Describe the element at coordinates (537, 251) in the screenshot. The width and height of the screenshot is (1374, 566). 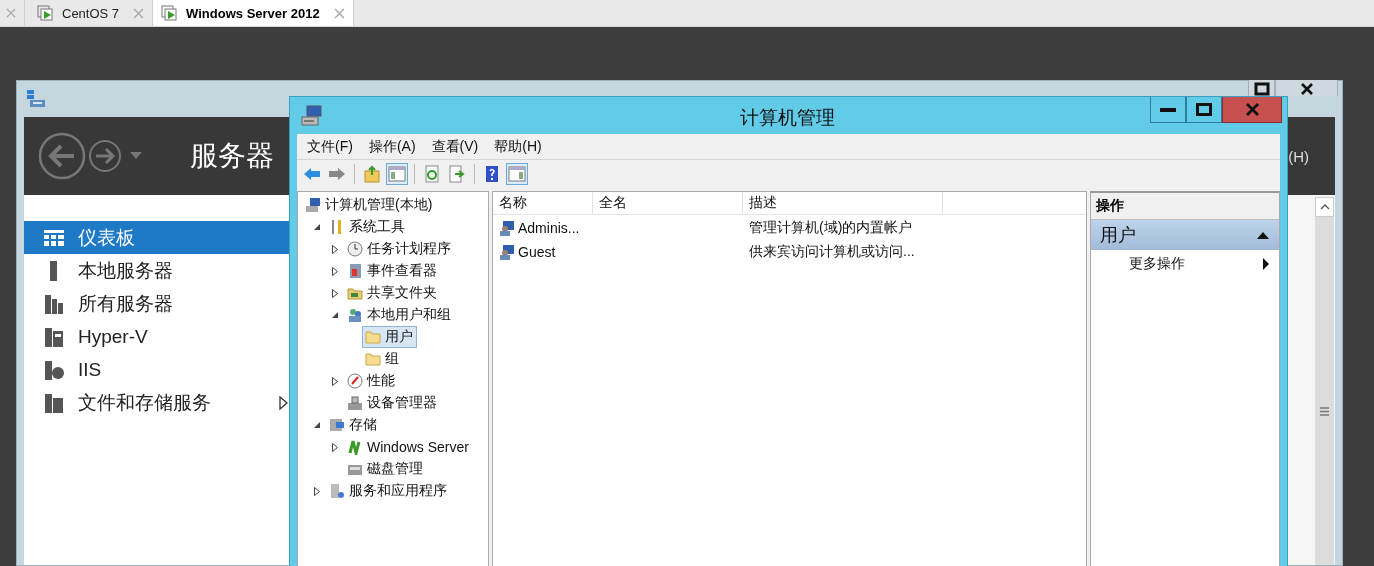
I see `table-cell: Guest` at that location.